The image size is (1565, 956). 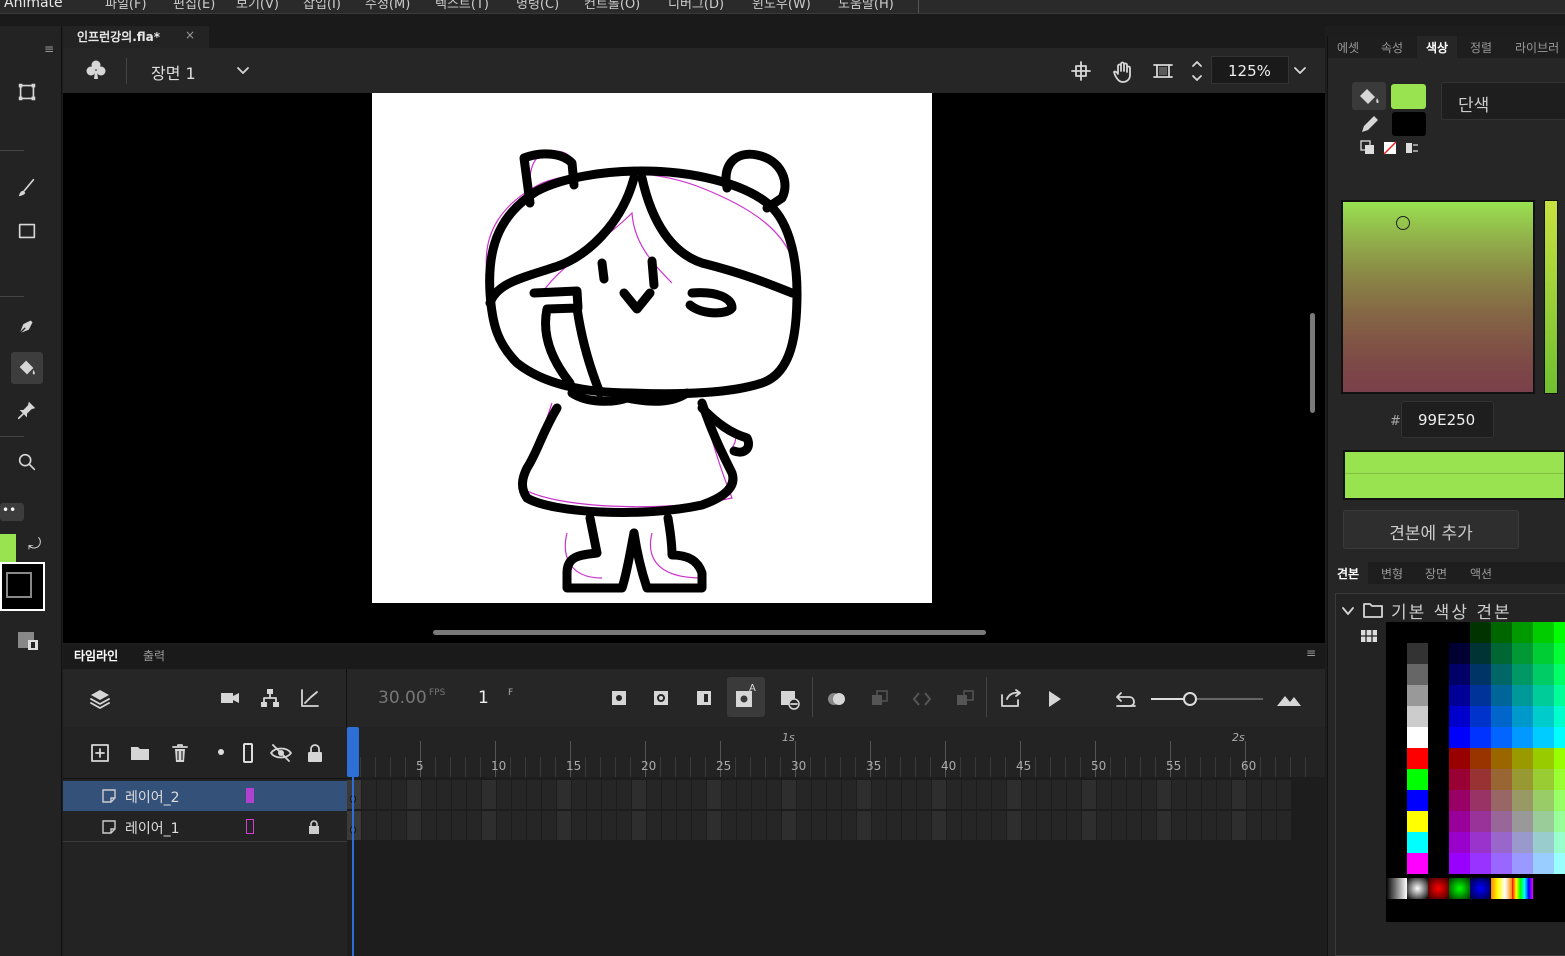 What do you see at coordinates (612, 6) in the screenshot?
I see `menu-item: 컨트롤(O)` at bounding box center [612, 6].